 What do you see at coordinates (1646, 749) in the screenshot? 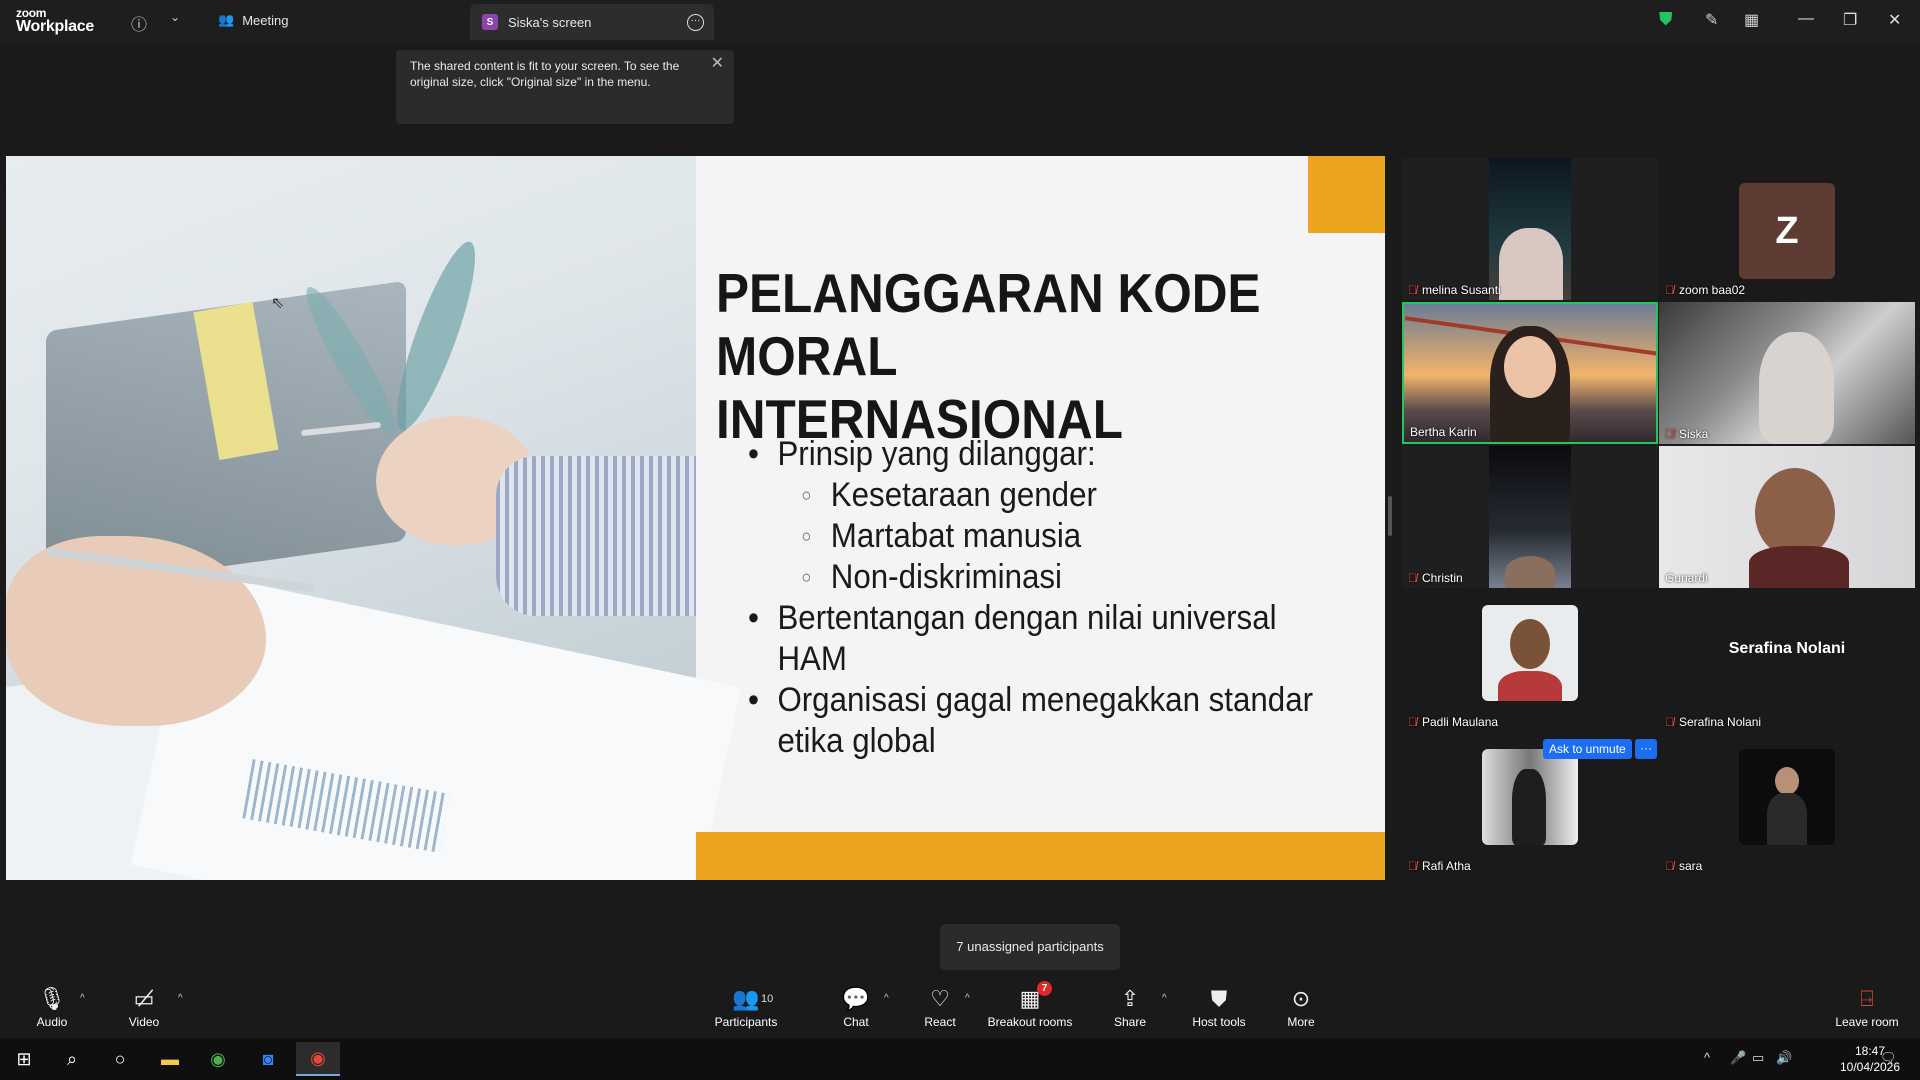
I see `participant-more-button: ···` at bounding box center [1646, 749].